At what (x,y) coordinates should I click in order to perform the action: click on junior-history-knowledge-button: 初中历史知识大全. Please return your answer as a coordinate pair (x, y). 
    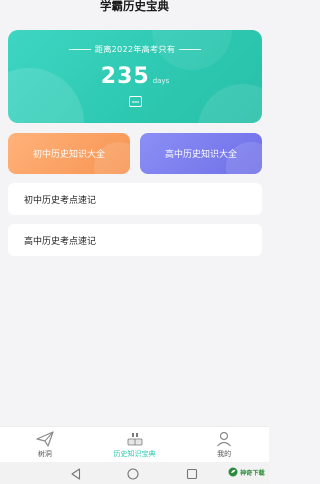
    Looking at the image, I should click on (69, 153).